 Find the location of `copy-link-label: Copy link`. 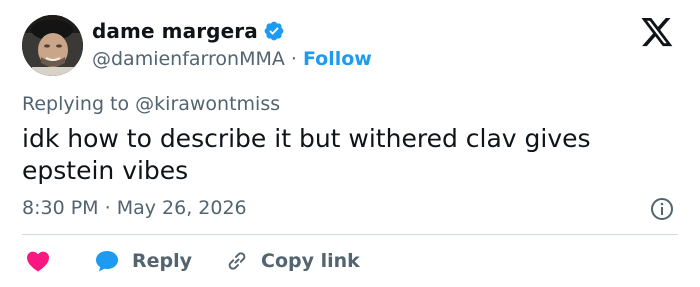

copy-link-label: Copy link is located at coordinates (310, 261).